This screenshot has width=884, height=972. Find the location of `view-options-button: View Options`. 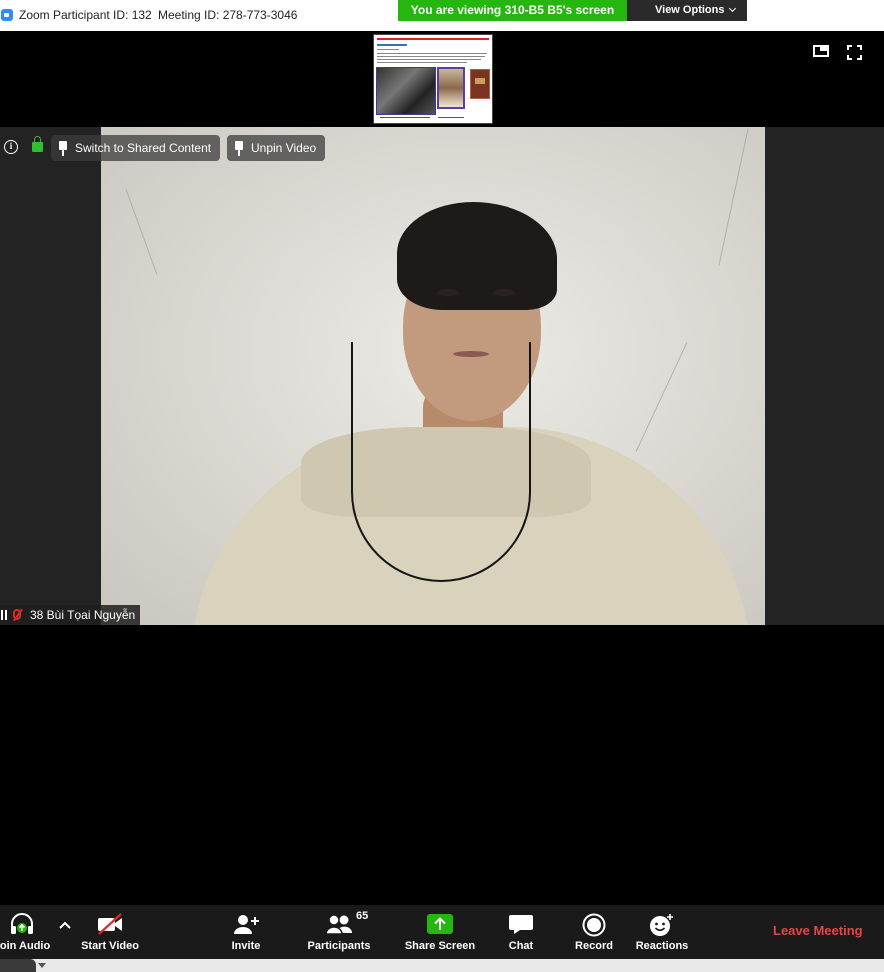

view-options-button: View Options is located at coordinates (687, 10).